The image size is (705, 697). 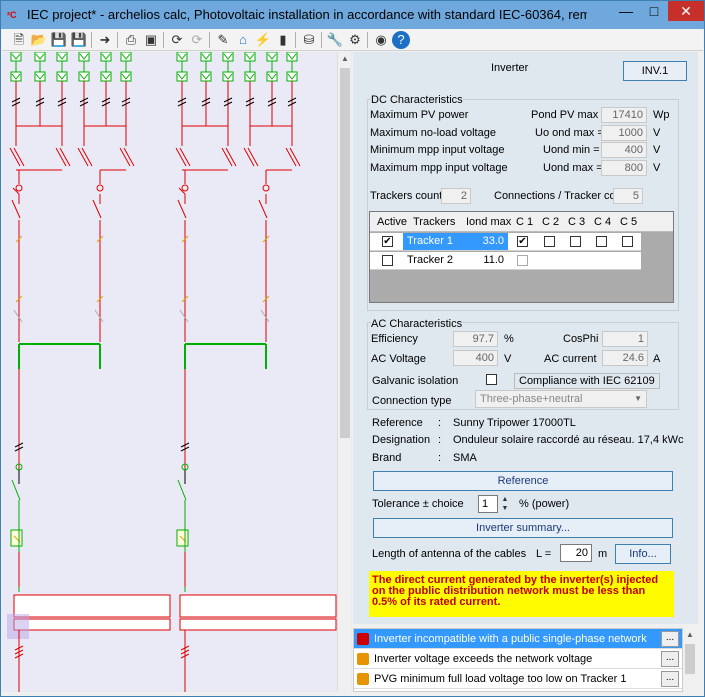 I want to click on tracker1-active-checkbox: ✔, so click(x=387, y=241).